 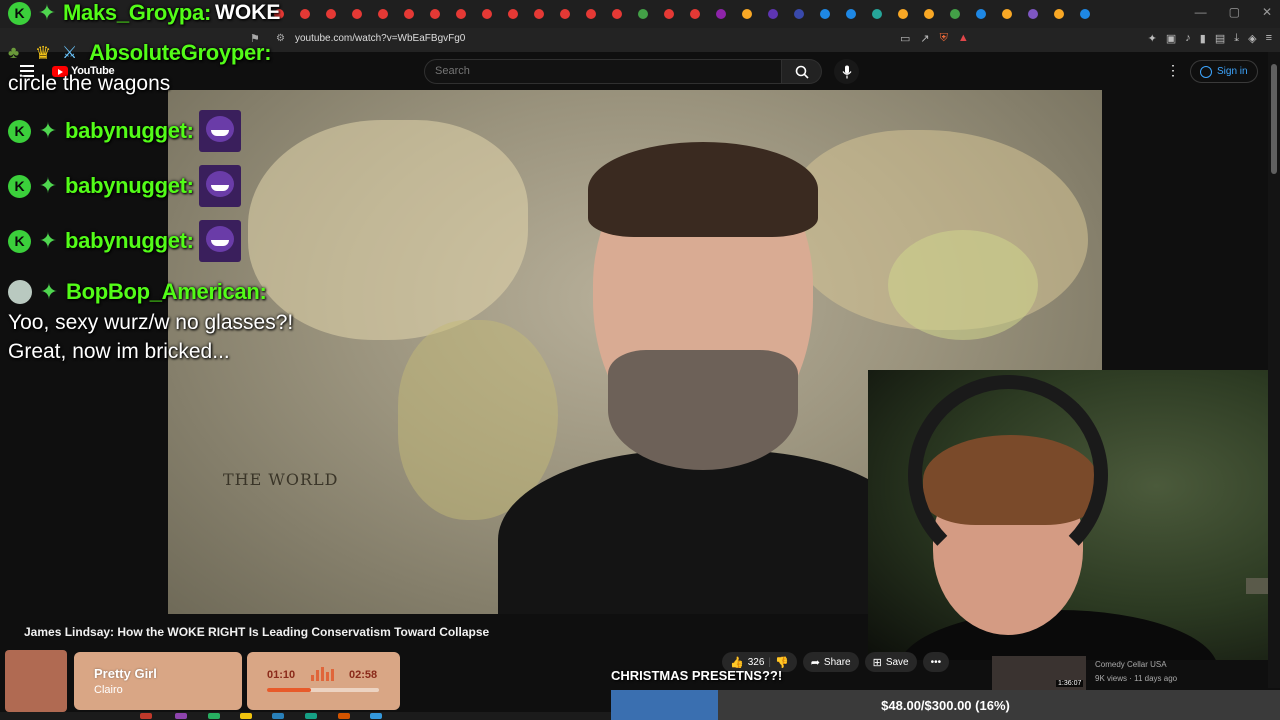 I want to click on extension-icons: ✦ ▣ ♪ ▮ ▤ ⤓ ◈ ≡, so click(x=1210, y=38).